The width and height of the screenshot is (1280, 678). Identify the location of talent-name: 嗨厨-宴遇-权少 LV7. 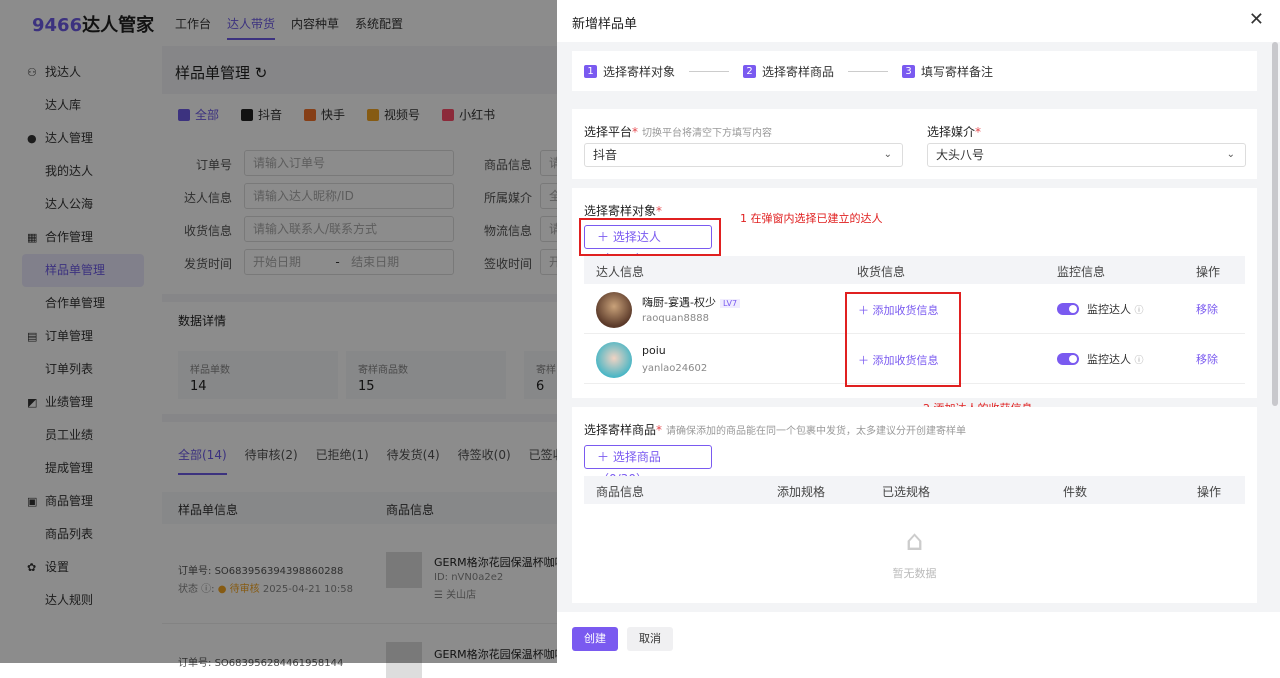
(691, 302).